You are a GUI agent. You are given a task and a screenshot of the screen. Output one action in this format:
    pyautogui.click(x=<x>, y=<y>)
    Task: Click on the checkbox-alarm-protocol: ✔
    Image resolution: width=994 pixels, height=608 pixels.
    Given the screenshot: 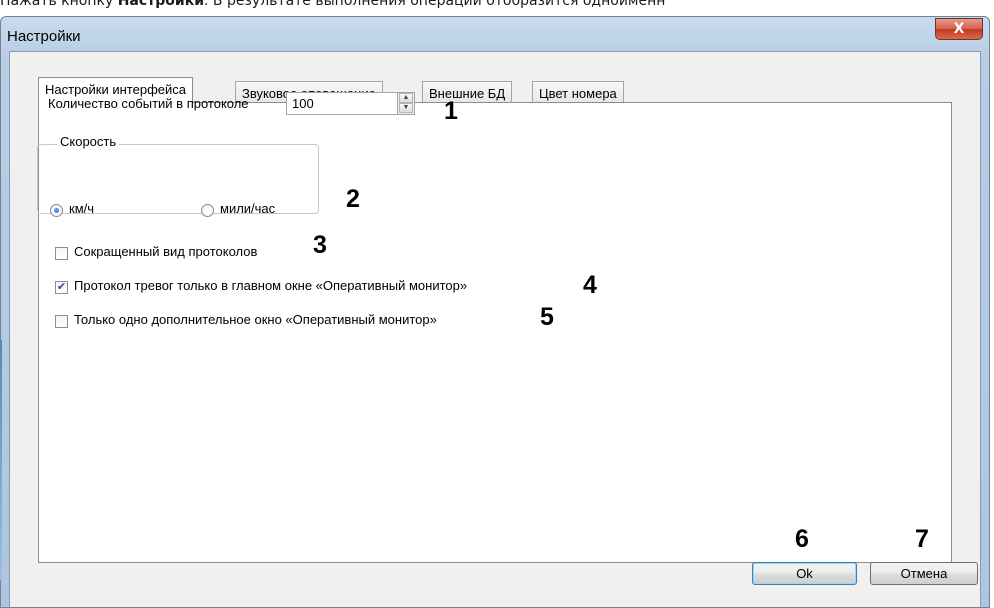 What is the action you would take?
    pyautogui.click(x=61, y=287)
    